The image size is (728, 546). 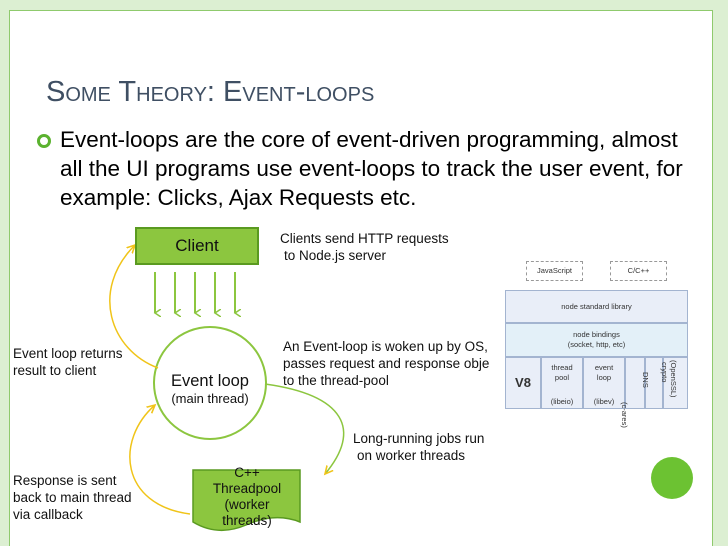 What do you see at coordinates (419, 447) in the screenshot?
I see `long-running-label: Long-running jobs run on worker threads` at bounding box center [419, 447].